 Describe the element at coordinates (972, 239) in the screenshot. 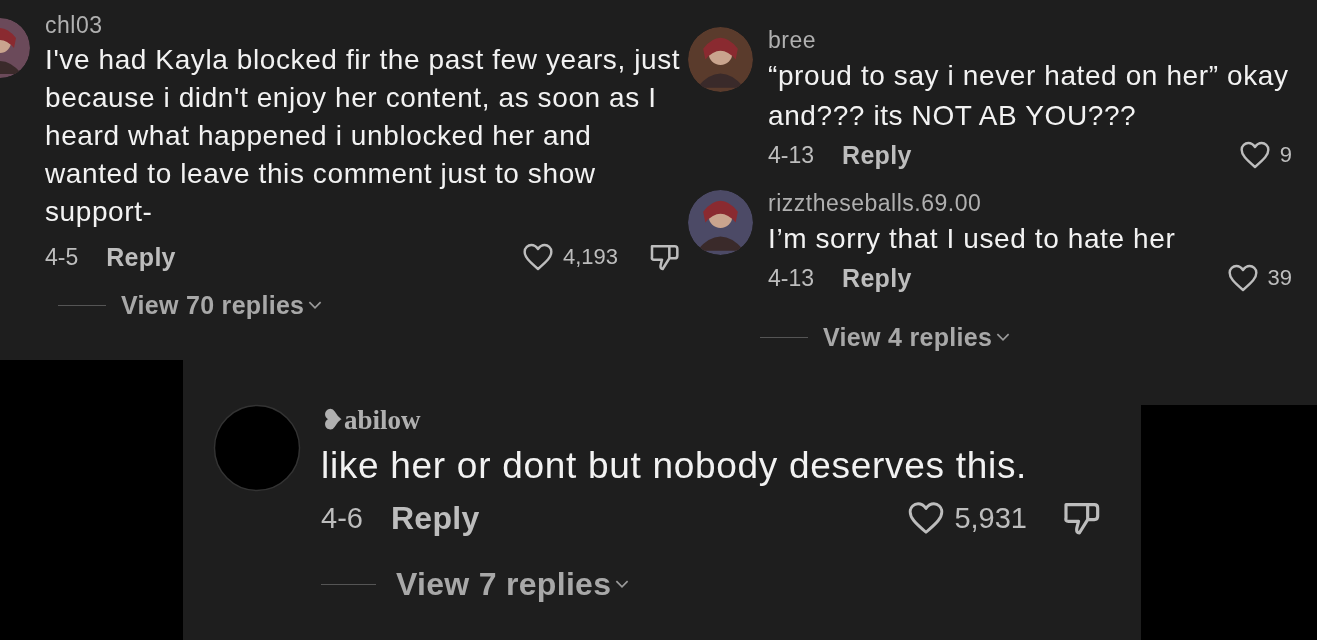

I see `comment-text: I’m sorry that I used to hate her` at that location.